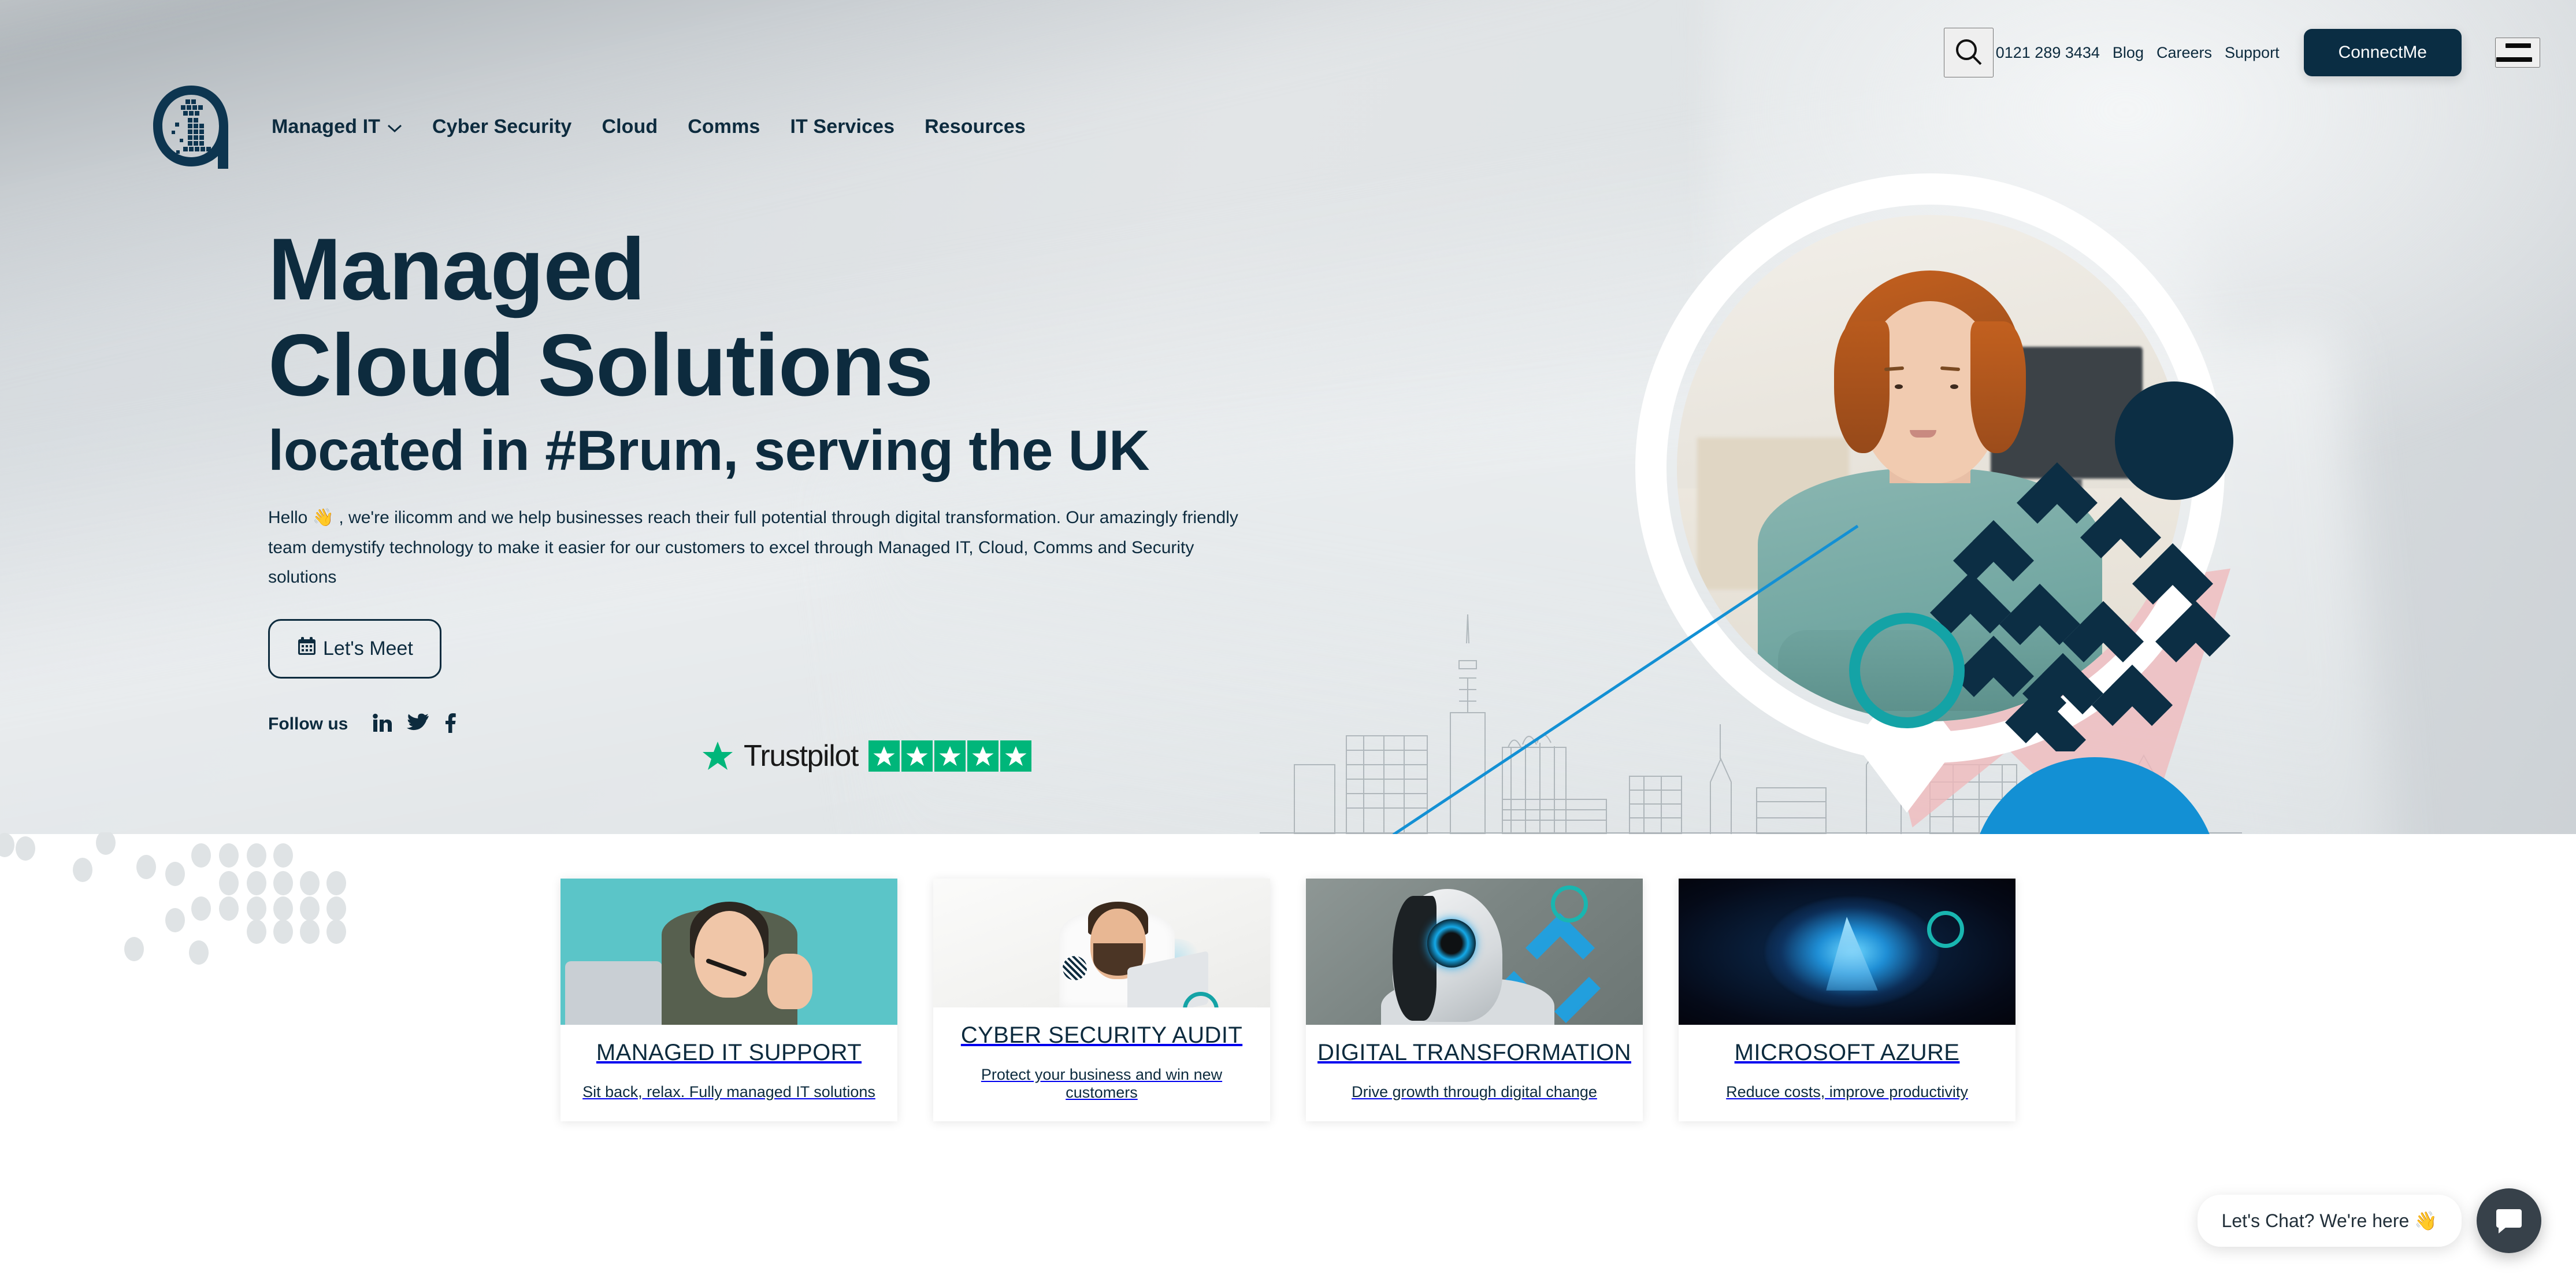 The image size is (2576, 1282). I want to click on nav-item-comms: Comms, so click(724, 127).